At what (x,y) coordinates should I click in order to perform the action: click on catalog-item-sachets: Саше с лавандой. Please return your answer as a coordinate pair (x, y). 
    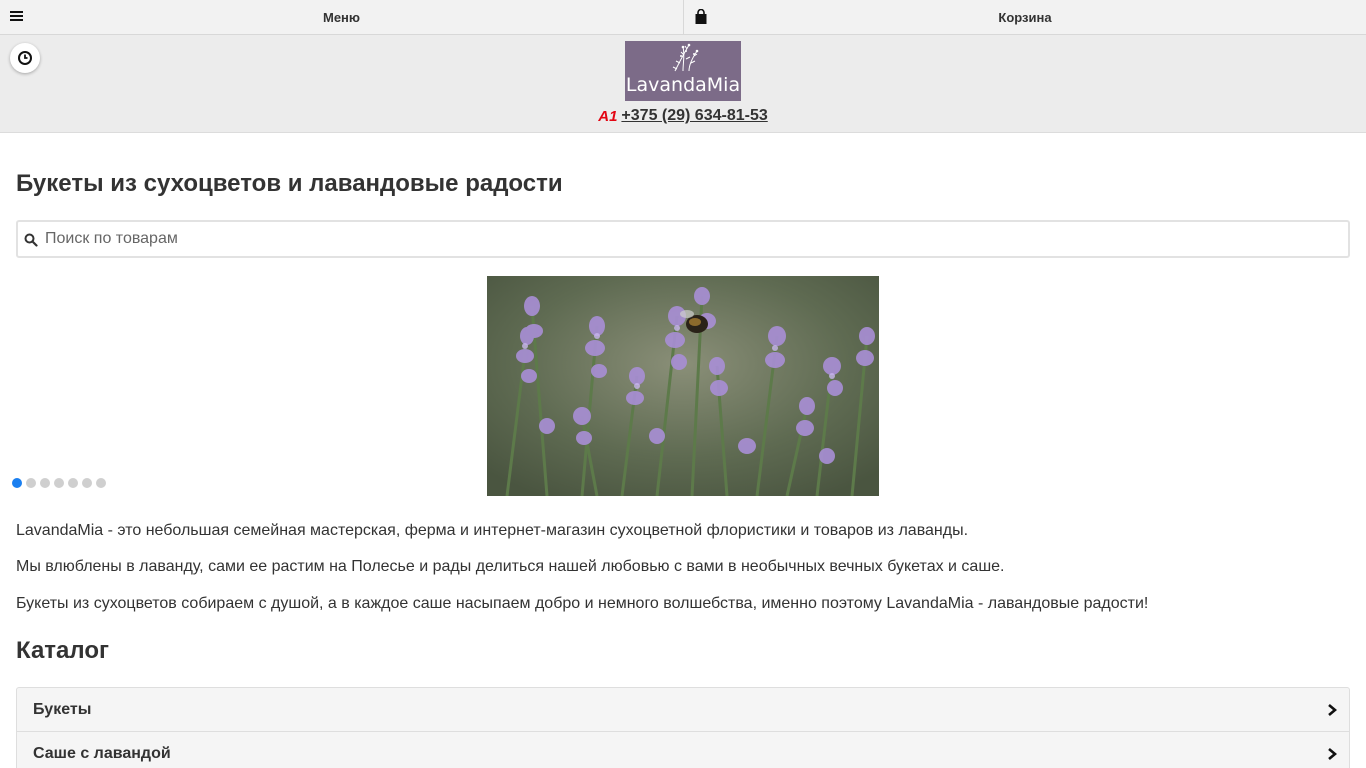
    Looking at the image, I should click on (683, 750).